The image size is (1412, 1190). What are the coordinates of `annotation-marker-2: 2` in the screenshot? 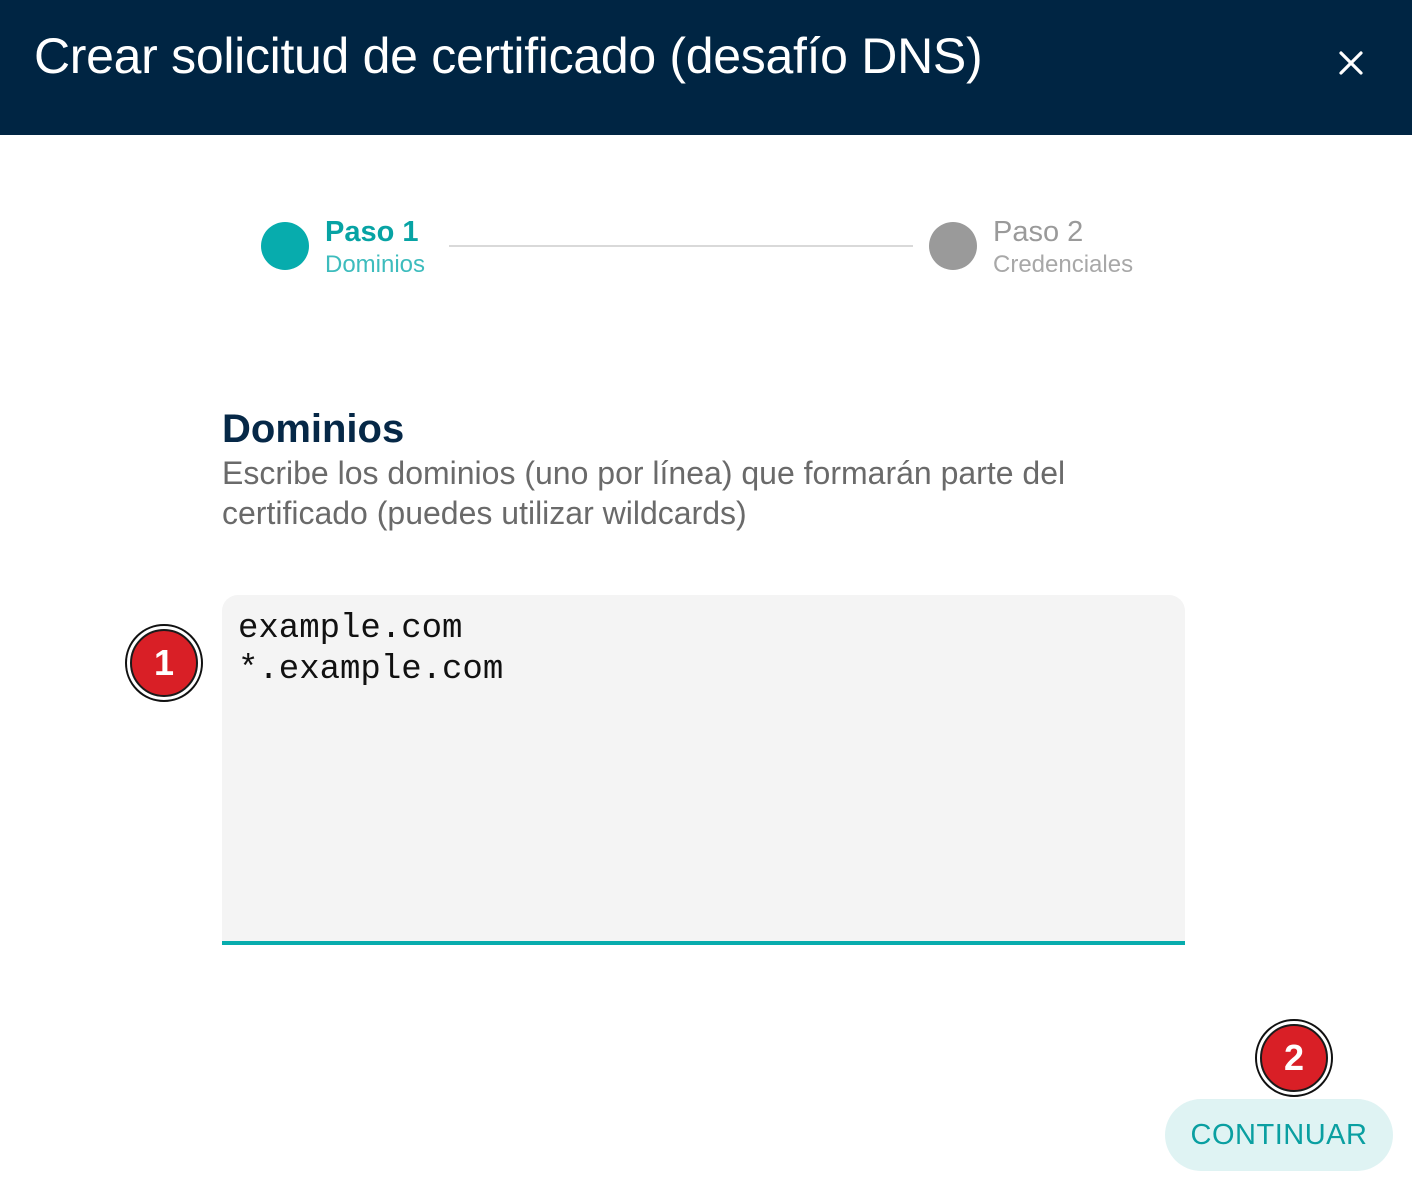 It's located at (1294, 1058).